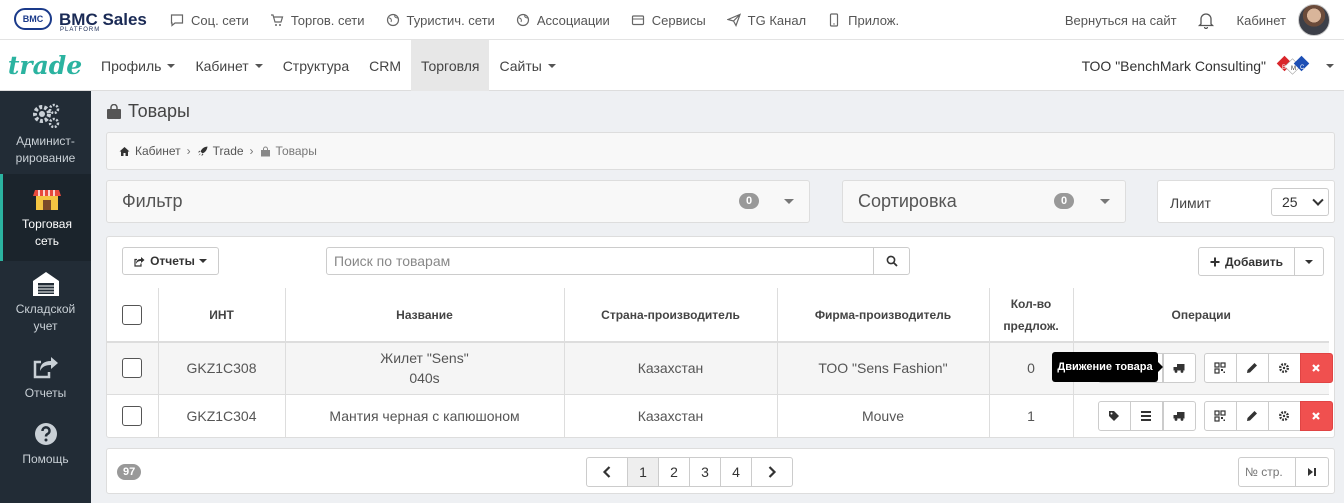 This screenshot has width=1344, height=503. I want to click on cell-country: Казахстан, so click(671, 415).